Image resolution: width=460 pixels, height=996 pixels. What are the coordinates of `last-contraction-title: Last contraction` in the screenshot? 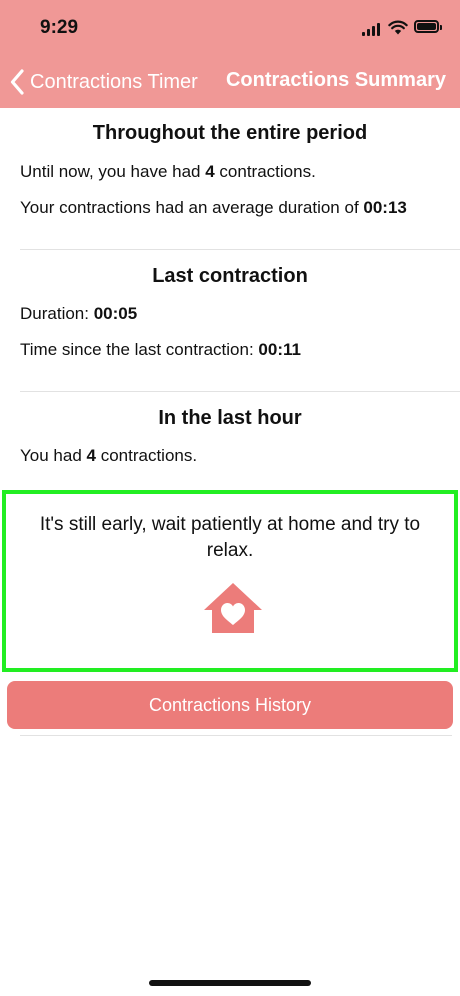 It's located at (230, 276).